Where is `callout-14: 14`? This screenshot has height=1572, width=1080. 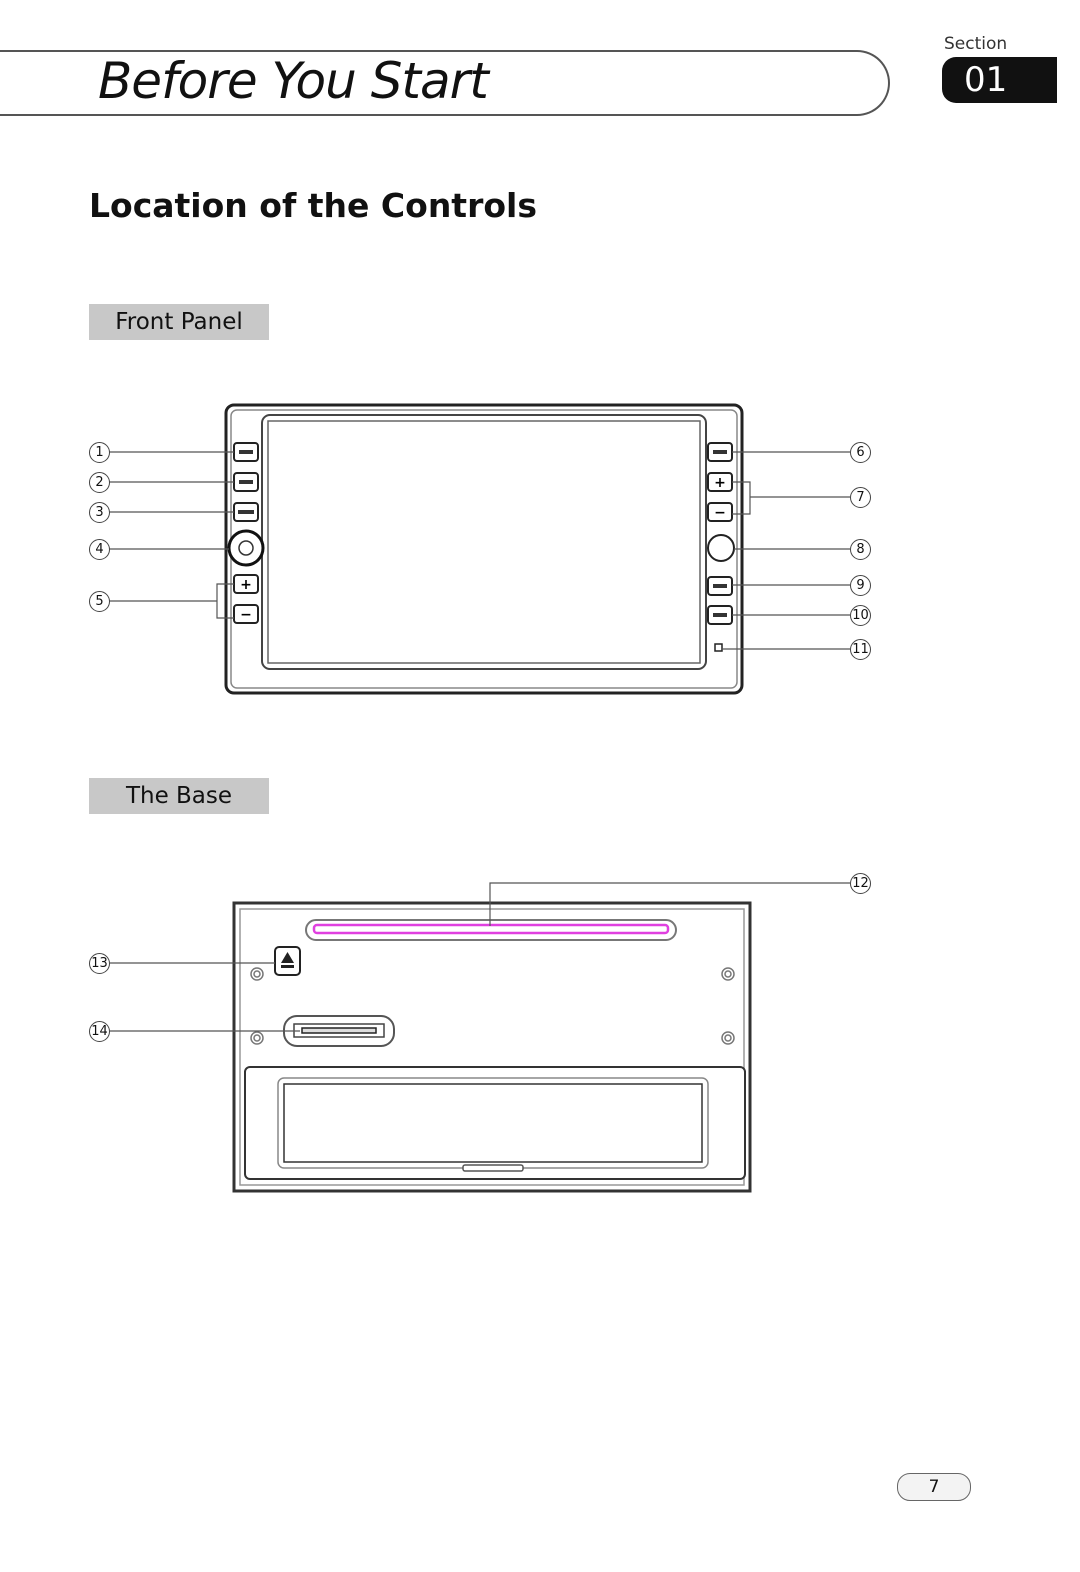
callout-14: 14 is located at coordinates (99, 1031).